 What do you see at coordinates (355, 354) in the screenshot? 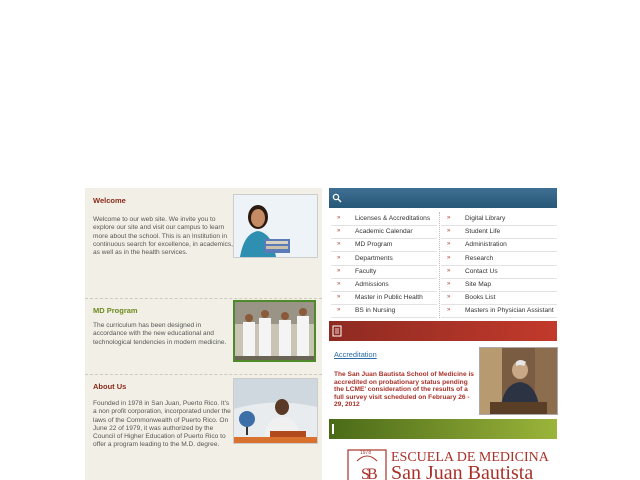
I see `news-link: Accreditation` at bounding box center [355, 354].